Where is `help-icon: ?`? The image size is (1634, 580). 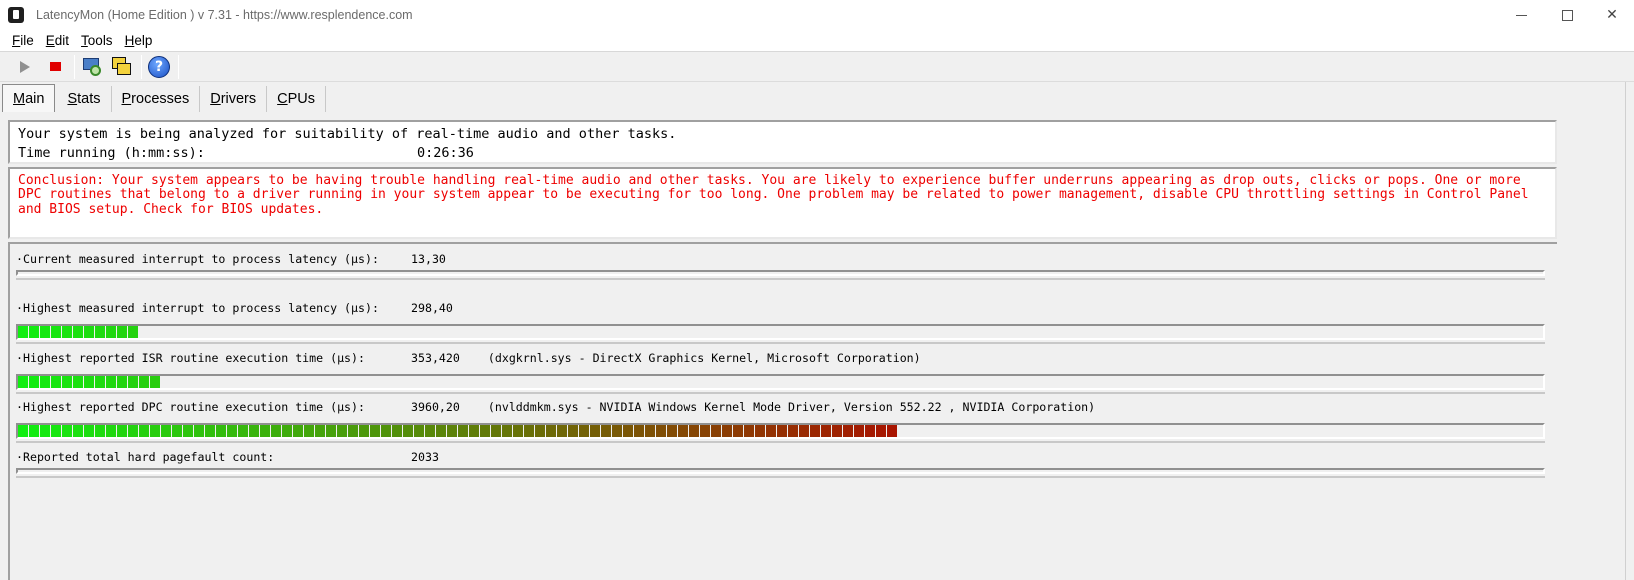 help-icon: ? is located at coordinates (159, 66).